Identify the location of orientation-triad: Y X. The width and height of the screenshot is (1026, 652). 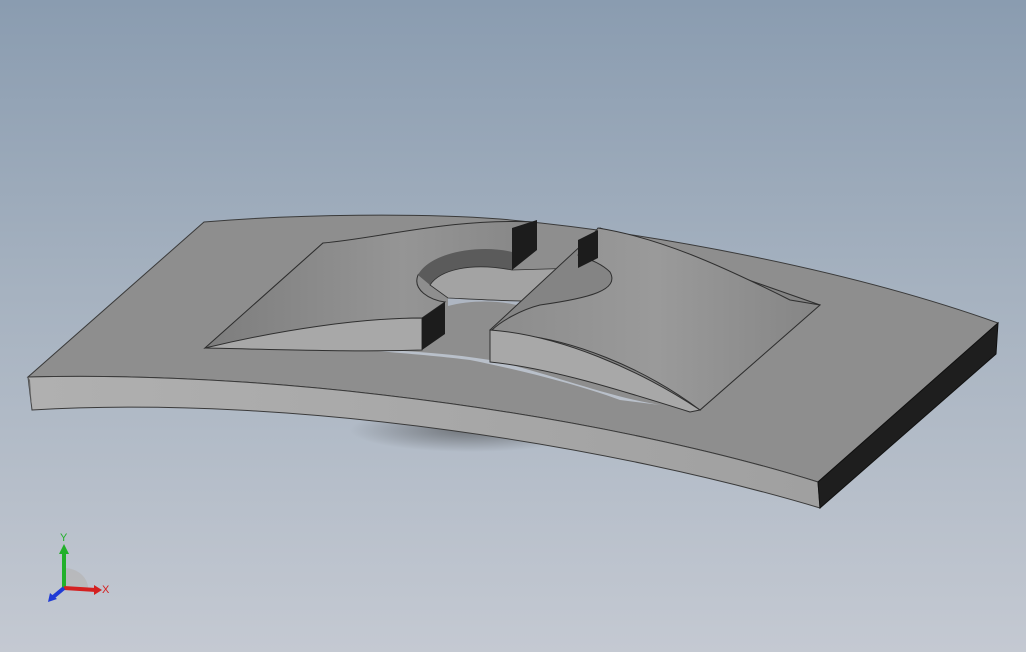
(78, 570).